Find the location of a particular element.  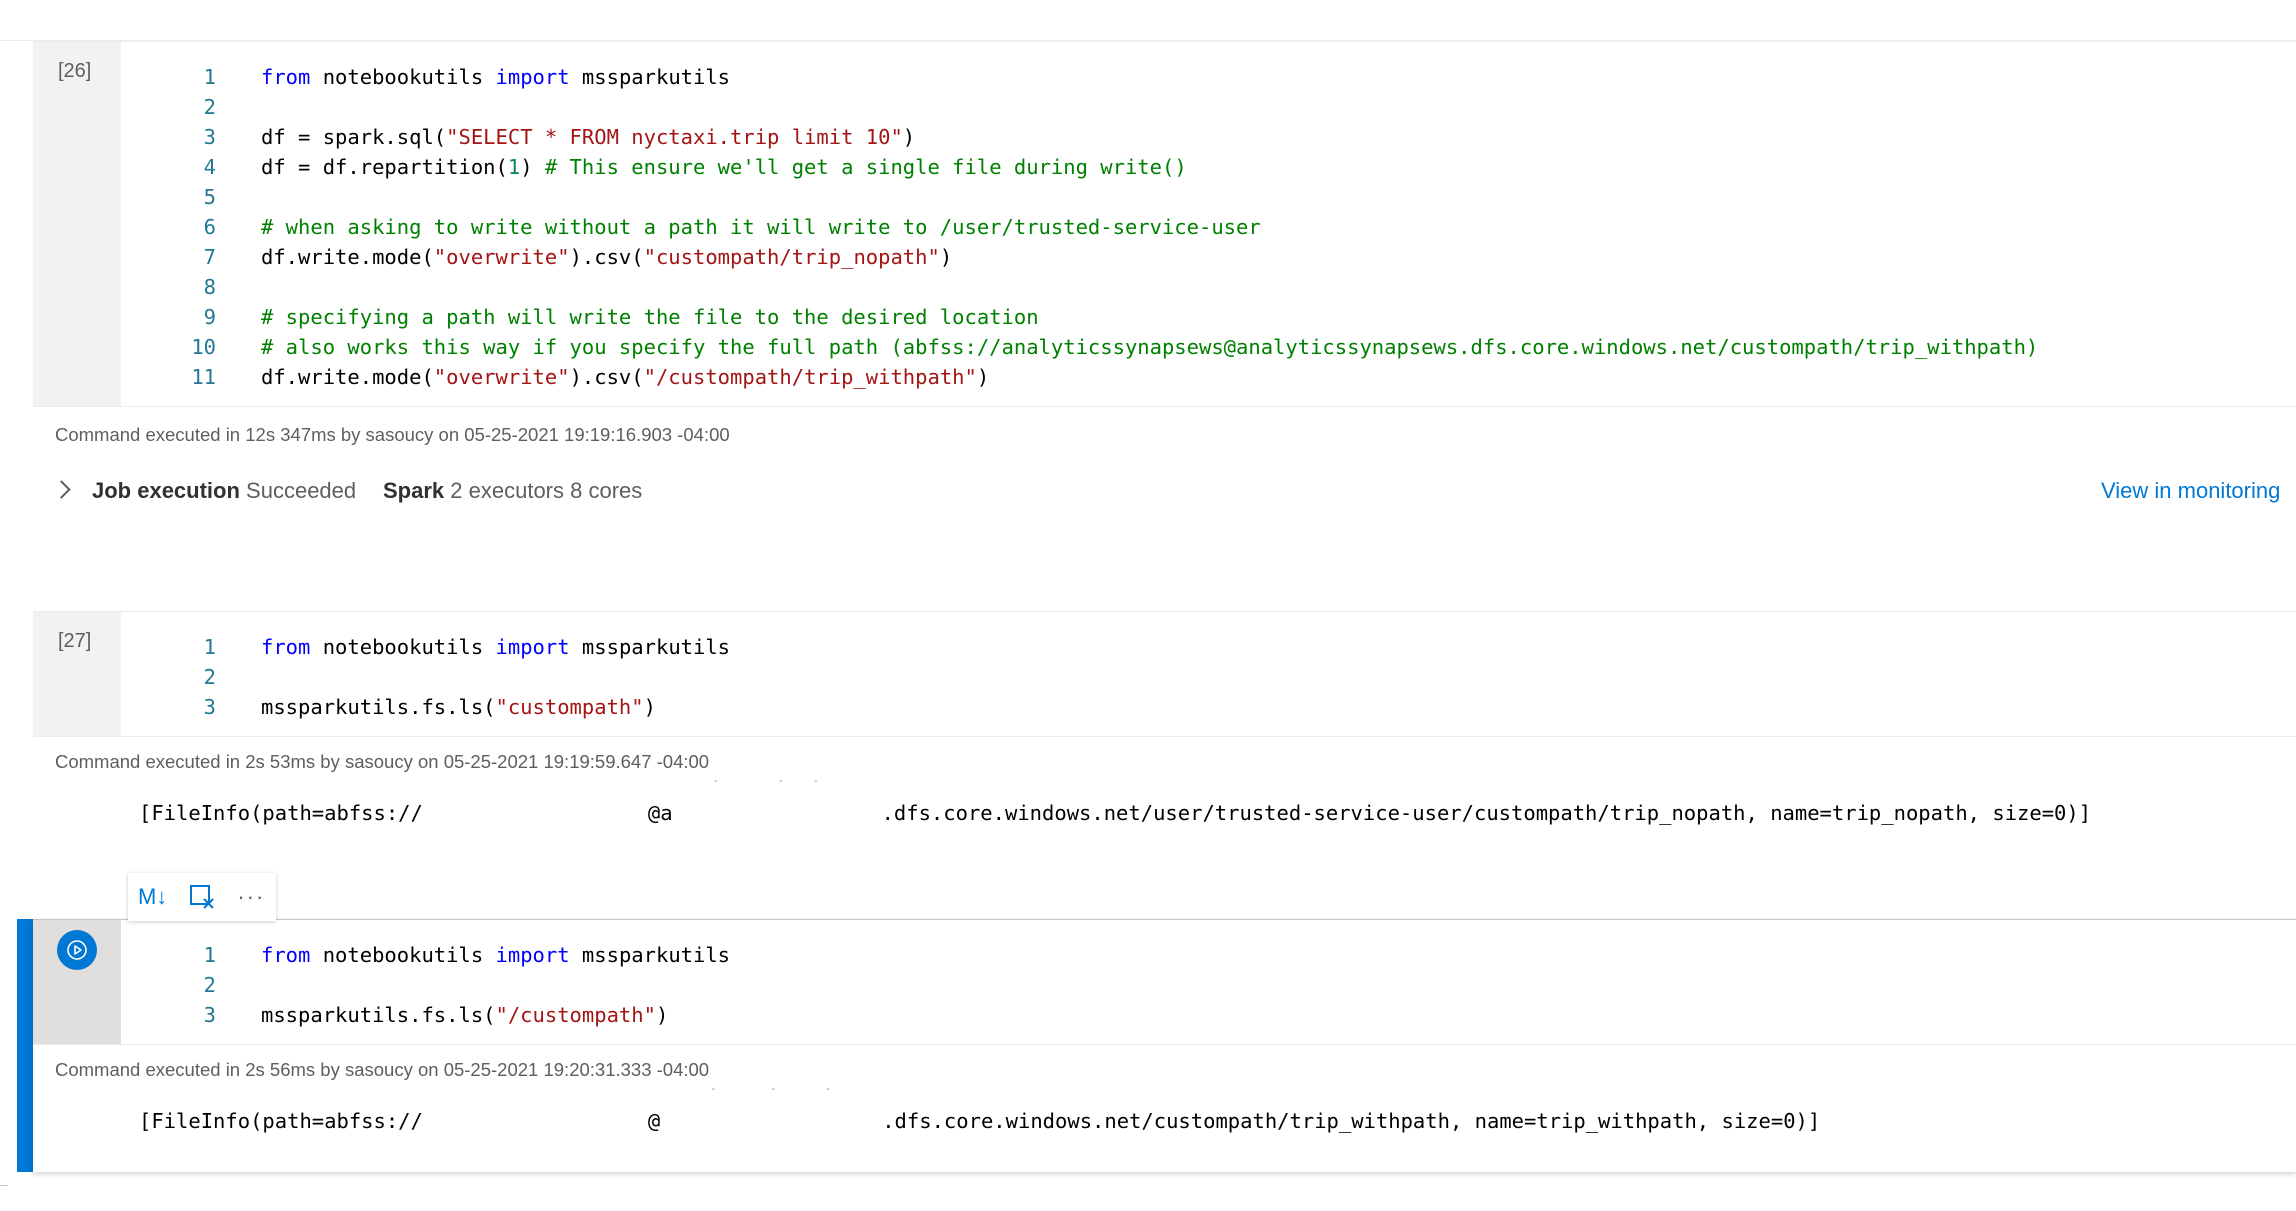

code-line: 8 is located at coordinates (1208, 287).